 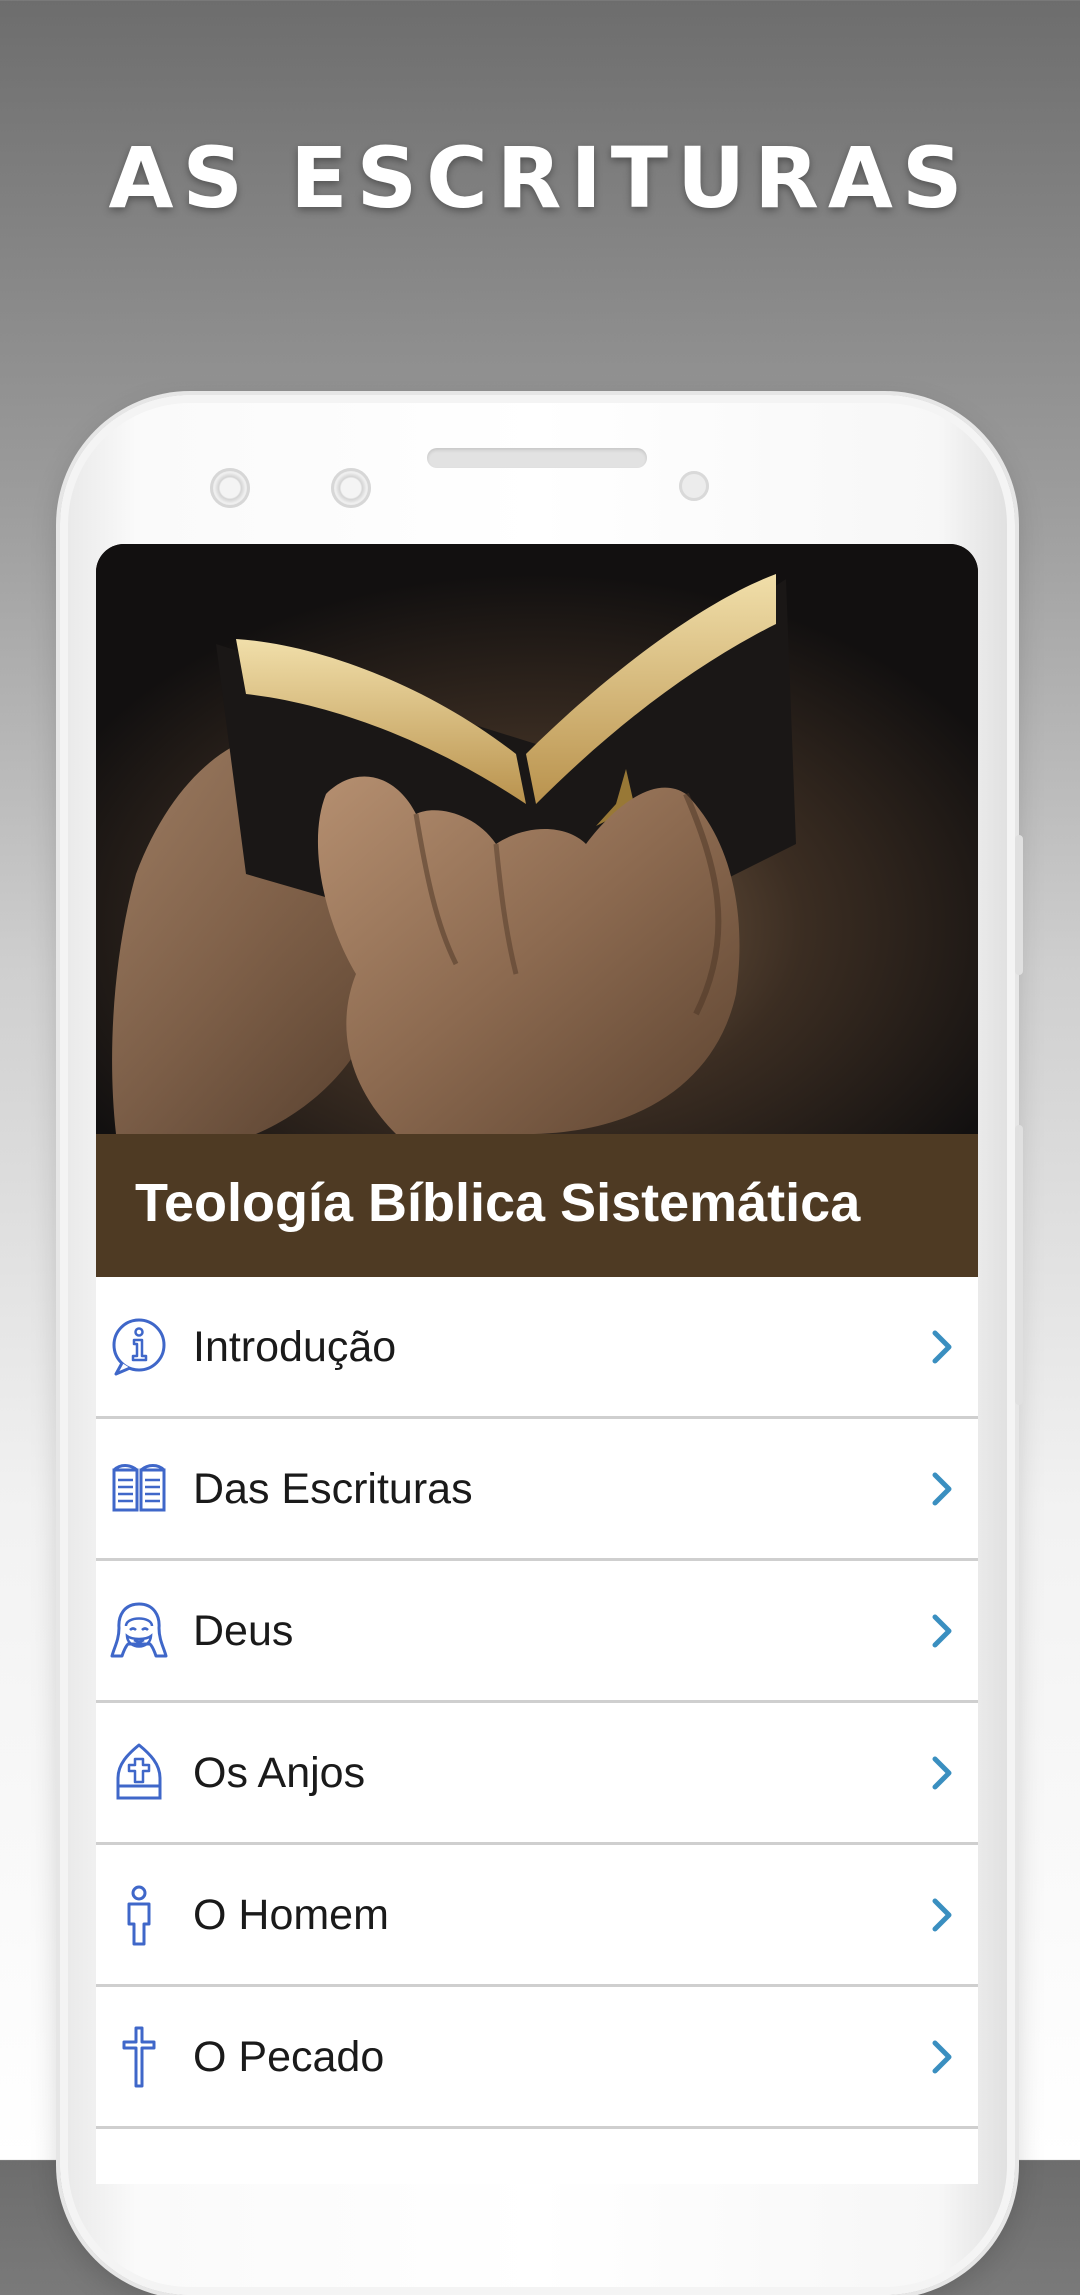 I want to click on list-item-das-escrituras: Das Escrituras, so click(x=537, y=1490).